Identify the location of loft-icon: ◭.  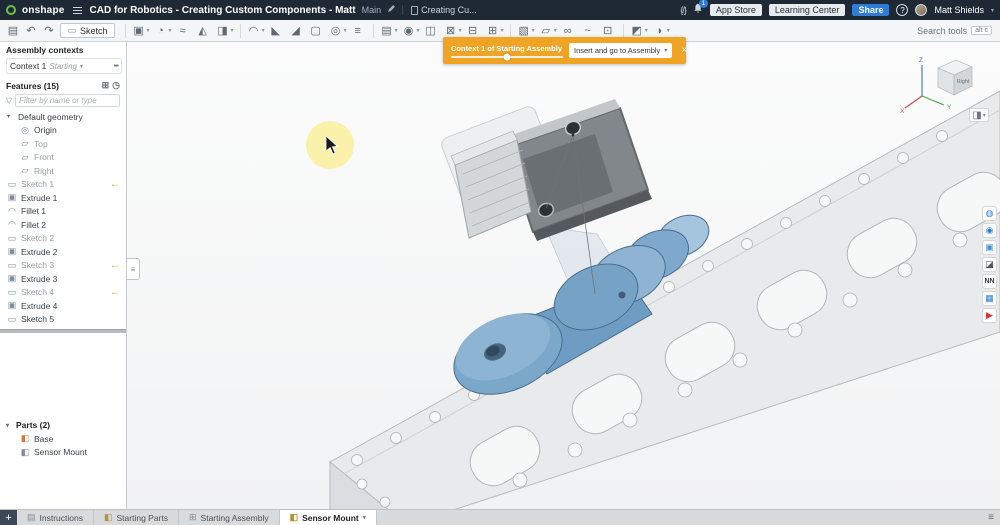
(202, 31).